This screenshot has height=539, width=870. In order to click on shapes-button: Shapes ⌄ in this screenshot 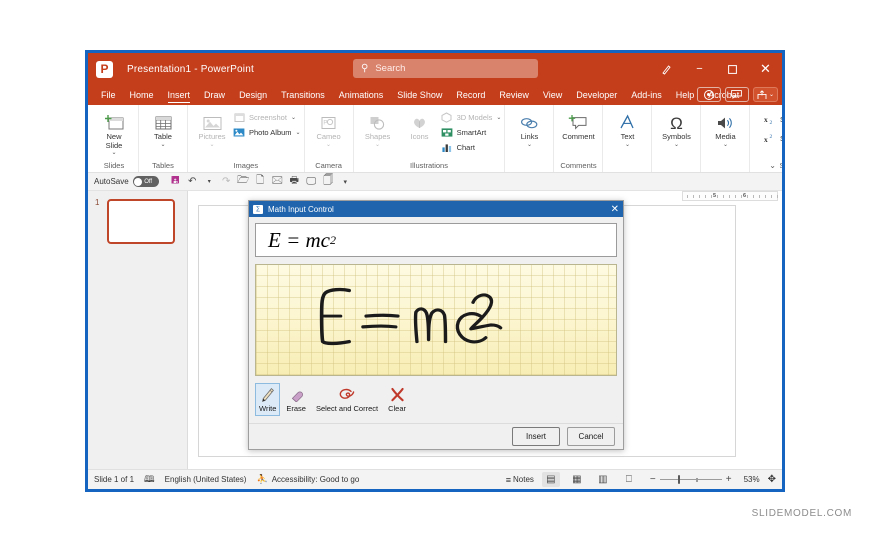, I will do `click(378, 128)`.